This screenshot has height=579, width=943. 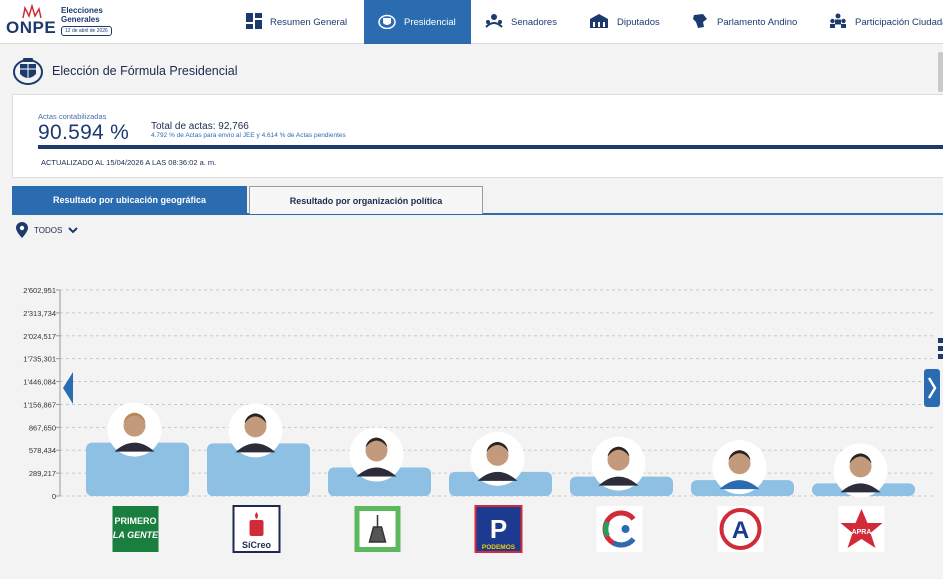 I want to click on tab-geographic: Resultado por ubicación geográfica, so click(x=129, y=200).